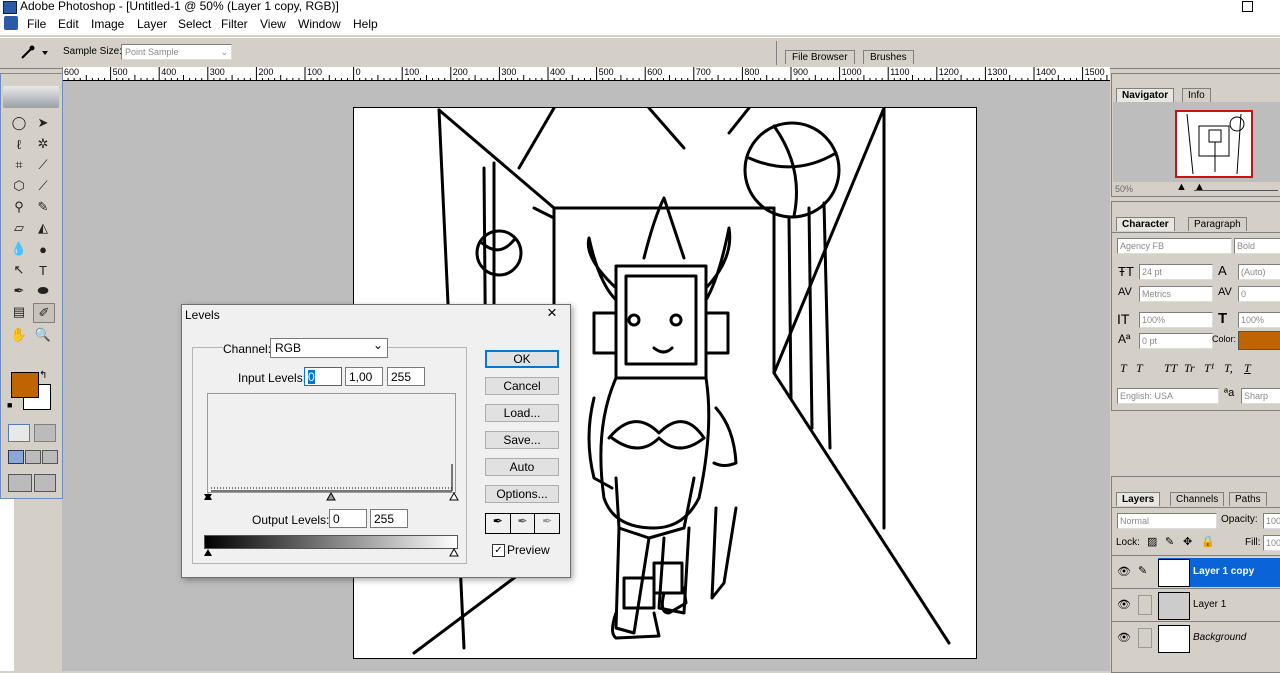 The width and height of the screenshot is (1280, 673). I want to click on tab-file-browser: File Browser, so click(820, 57).